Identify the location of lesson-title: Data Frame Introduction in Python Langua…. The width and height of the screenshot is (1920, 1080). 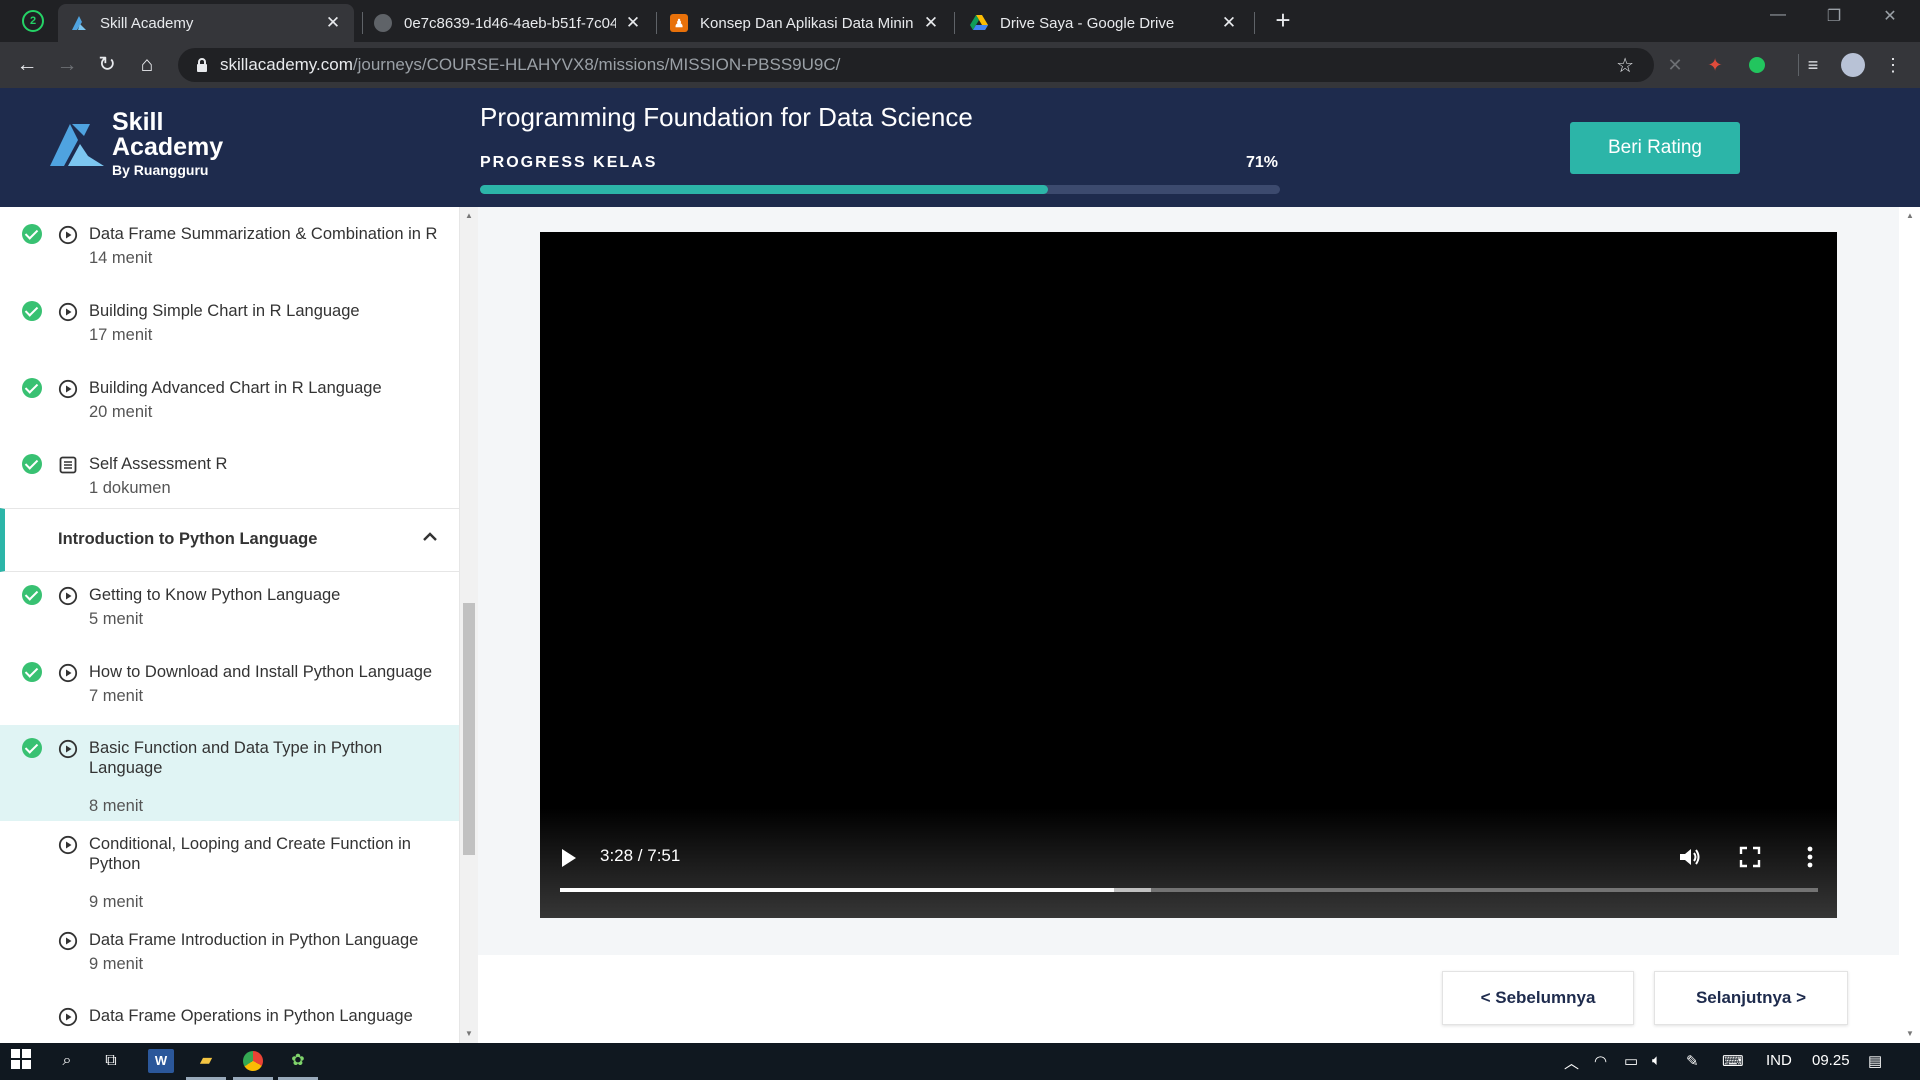
(254, 940).